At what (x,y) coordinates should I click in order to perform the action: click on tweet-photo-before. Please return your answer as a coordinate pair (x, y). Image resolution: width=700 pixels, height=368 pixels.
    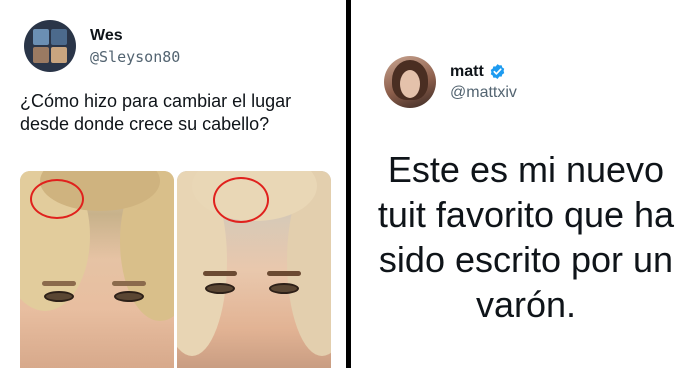
    Looking at the image, I should click on (97, 269).